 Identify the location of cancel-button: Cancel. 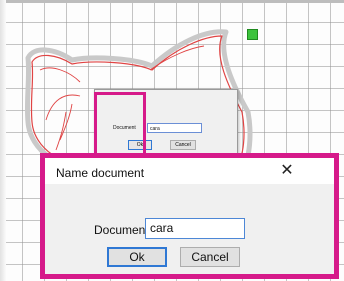
(210, 257).